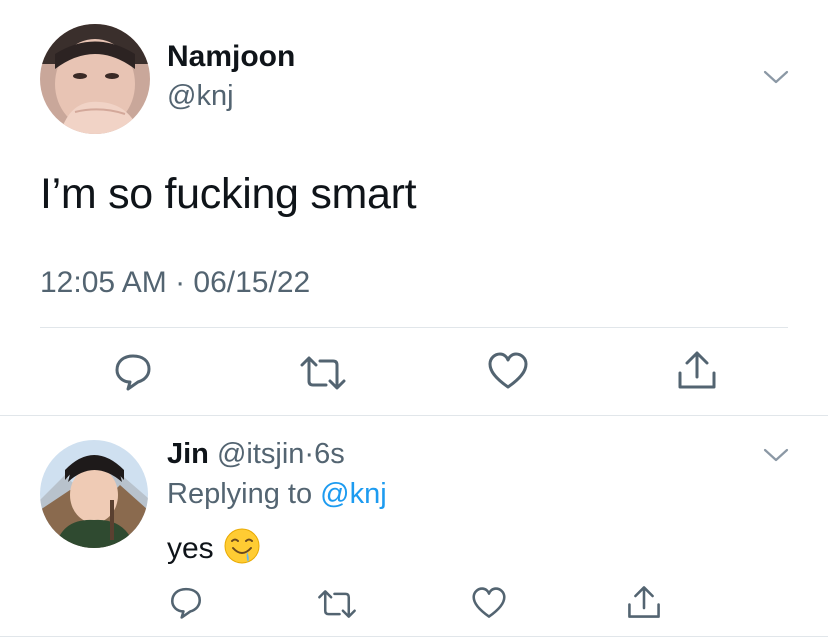 The height and width of the screenshot is (639, 828). I want to click on reply-age: 6s, so click(329, 454).